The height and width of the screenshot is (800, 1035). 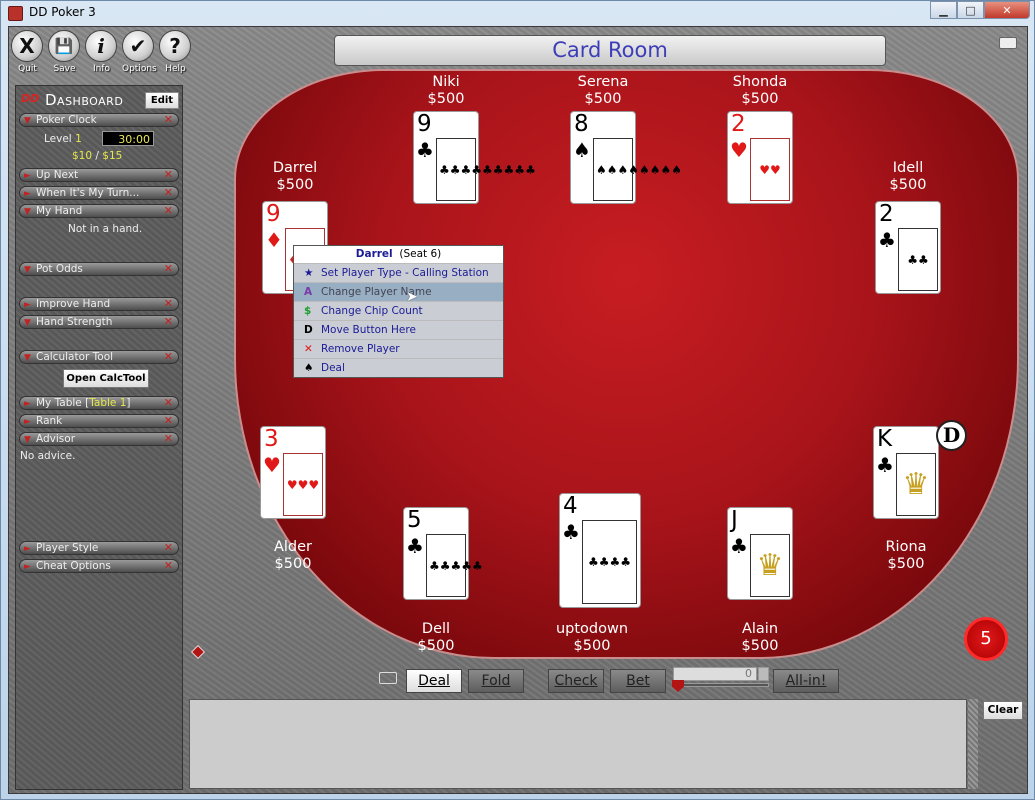 I want to click on section-hand-strength: ▼ Hand Strength ✕, so click(x=99, y=322).